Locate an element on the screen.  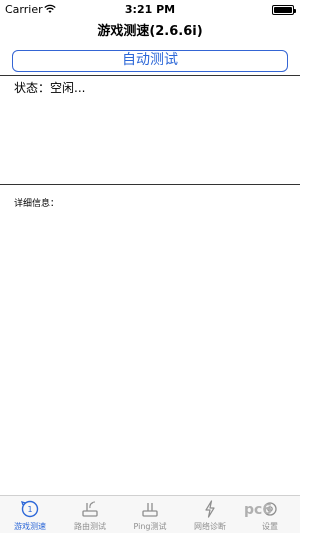
watermark-logo: pc6 is located at coordinates (258, 510).